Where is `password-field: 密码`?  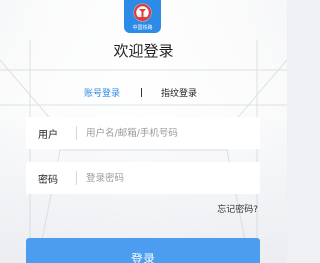 password-field: 密码 is located at coordinates (143, 178).